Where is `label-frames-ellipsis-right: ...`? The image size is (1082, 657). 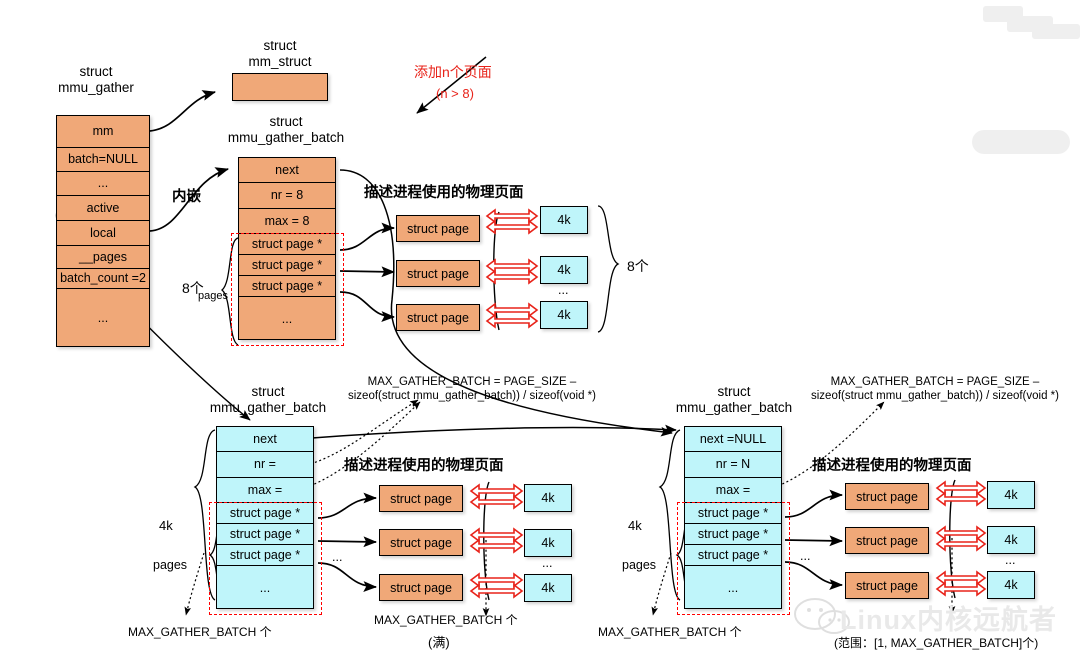 label-frames-ellipsis-right: ... is located at coordinates (1010, 560).